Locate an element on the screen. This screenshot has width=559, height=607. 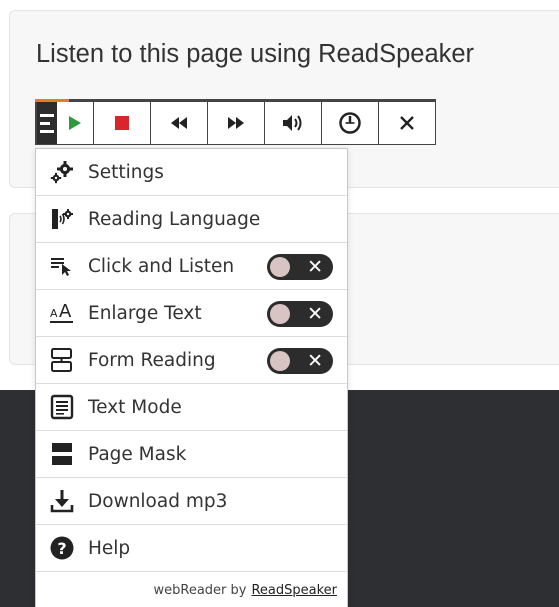
menu-item-text-mode: Text Mode is located at coordinates (191, 407).